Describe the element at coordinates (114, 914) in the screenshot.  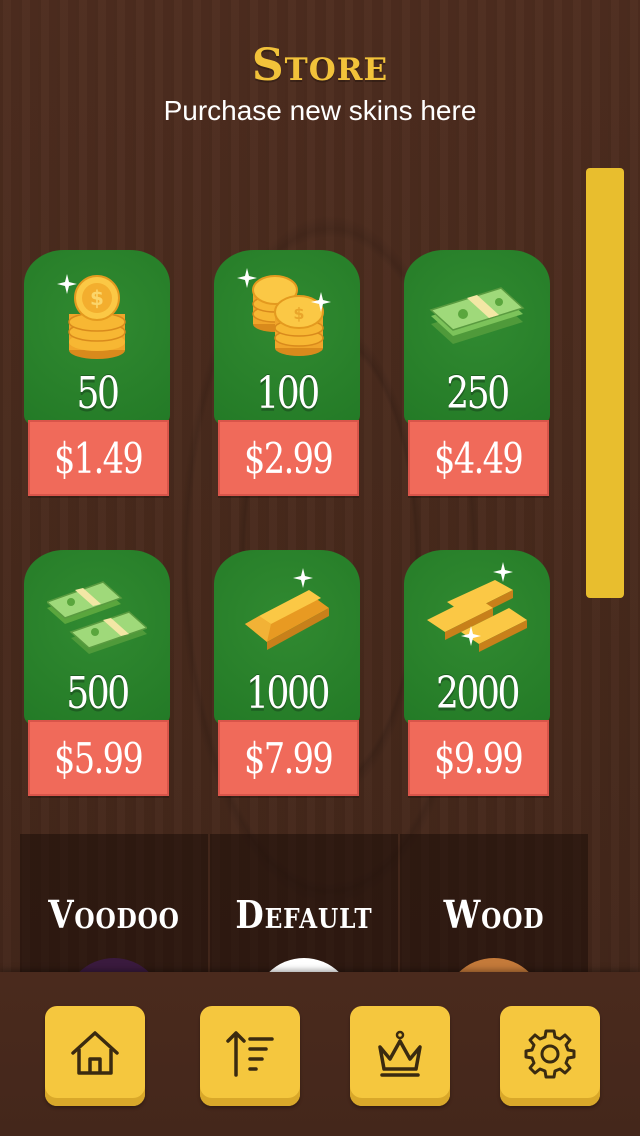
I see `skin-label: Voodoo` at that location.